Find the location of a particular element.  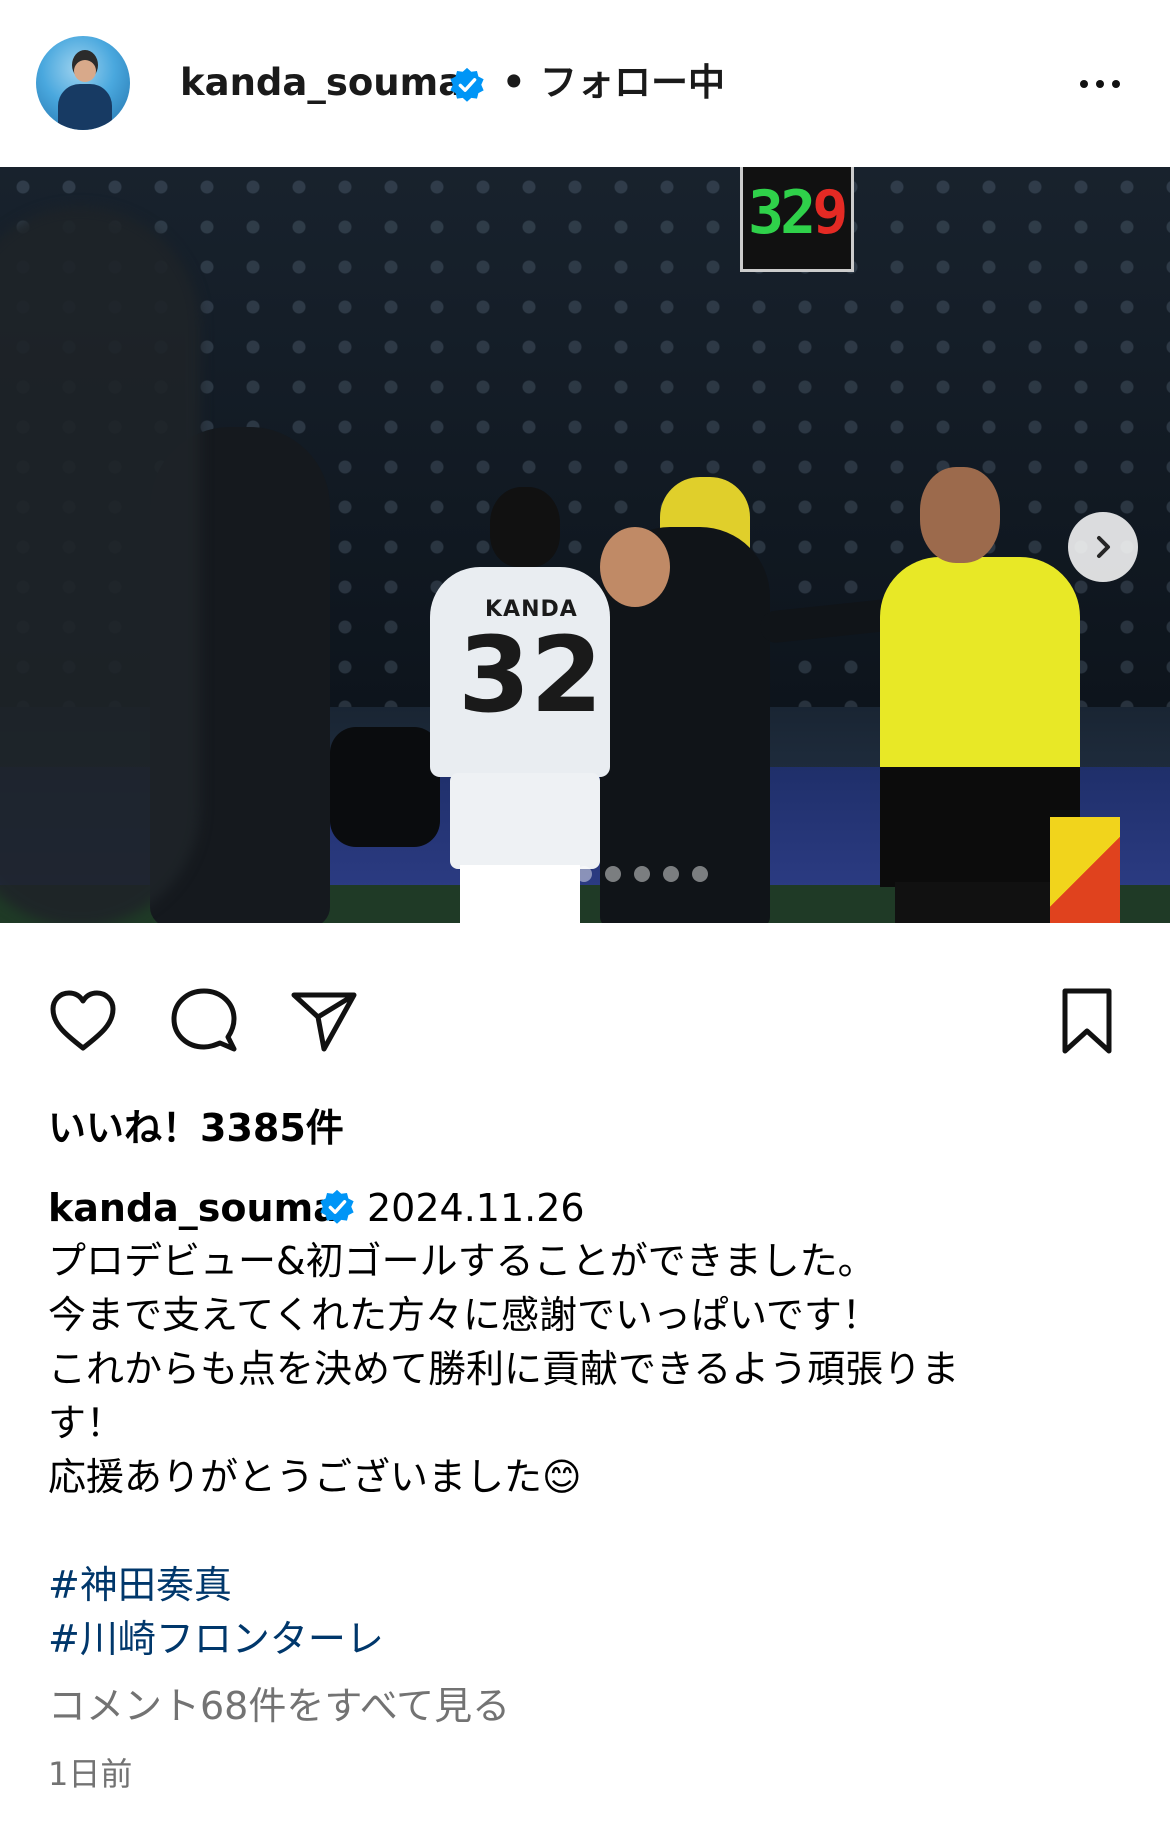

next-arrow-icon is located at coordinates (1103, 547).